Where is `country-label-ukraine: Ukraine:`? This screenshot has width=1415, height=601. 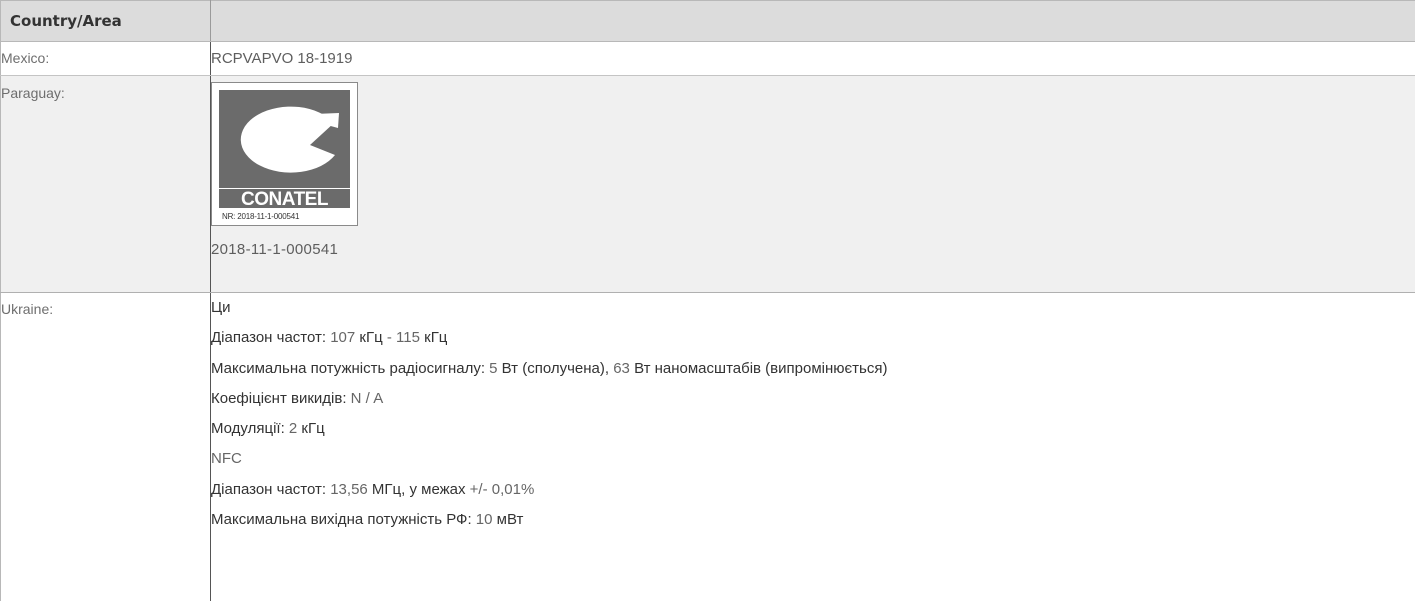 country-label-ukraine: Ukraine: is located at coordinates (106, 447).